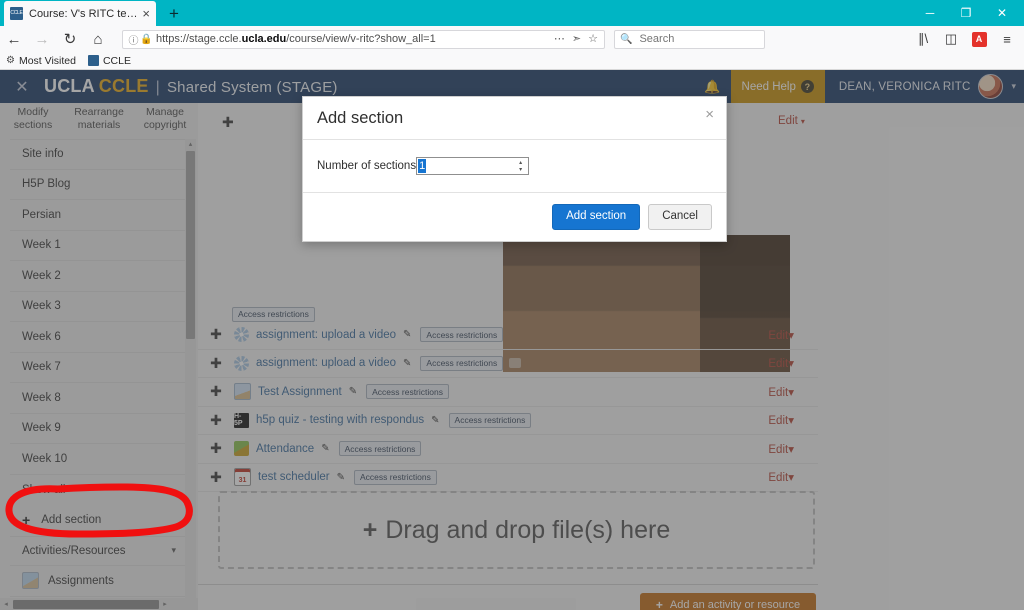  What do you see at coordinates (930, 13) in the screenshot?
I see `minimize-icon: ─` at bounding box center [930, 13].